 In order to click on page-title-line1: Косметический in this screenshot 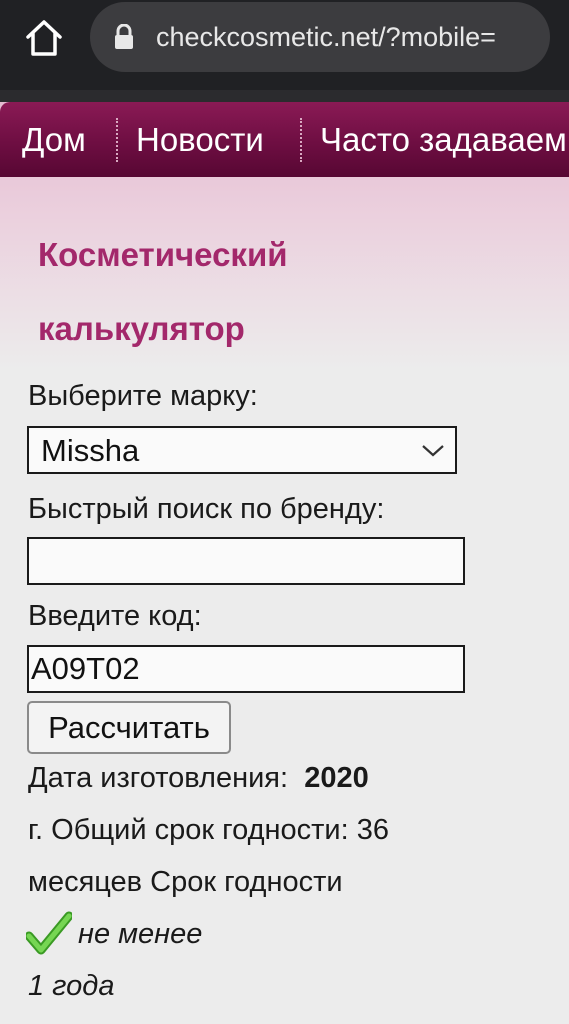, I will do `click(163, 254)`.